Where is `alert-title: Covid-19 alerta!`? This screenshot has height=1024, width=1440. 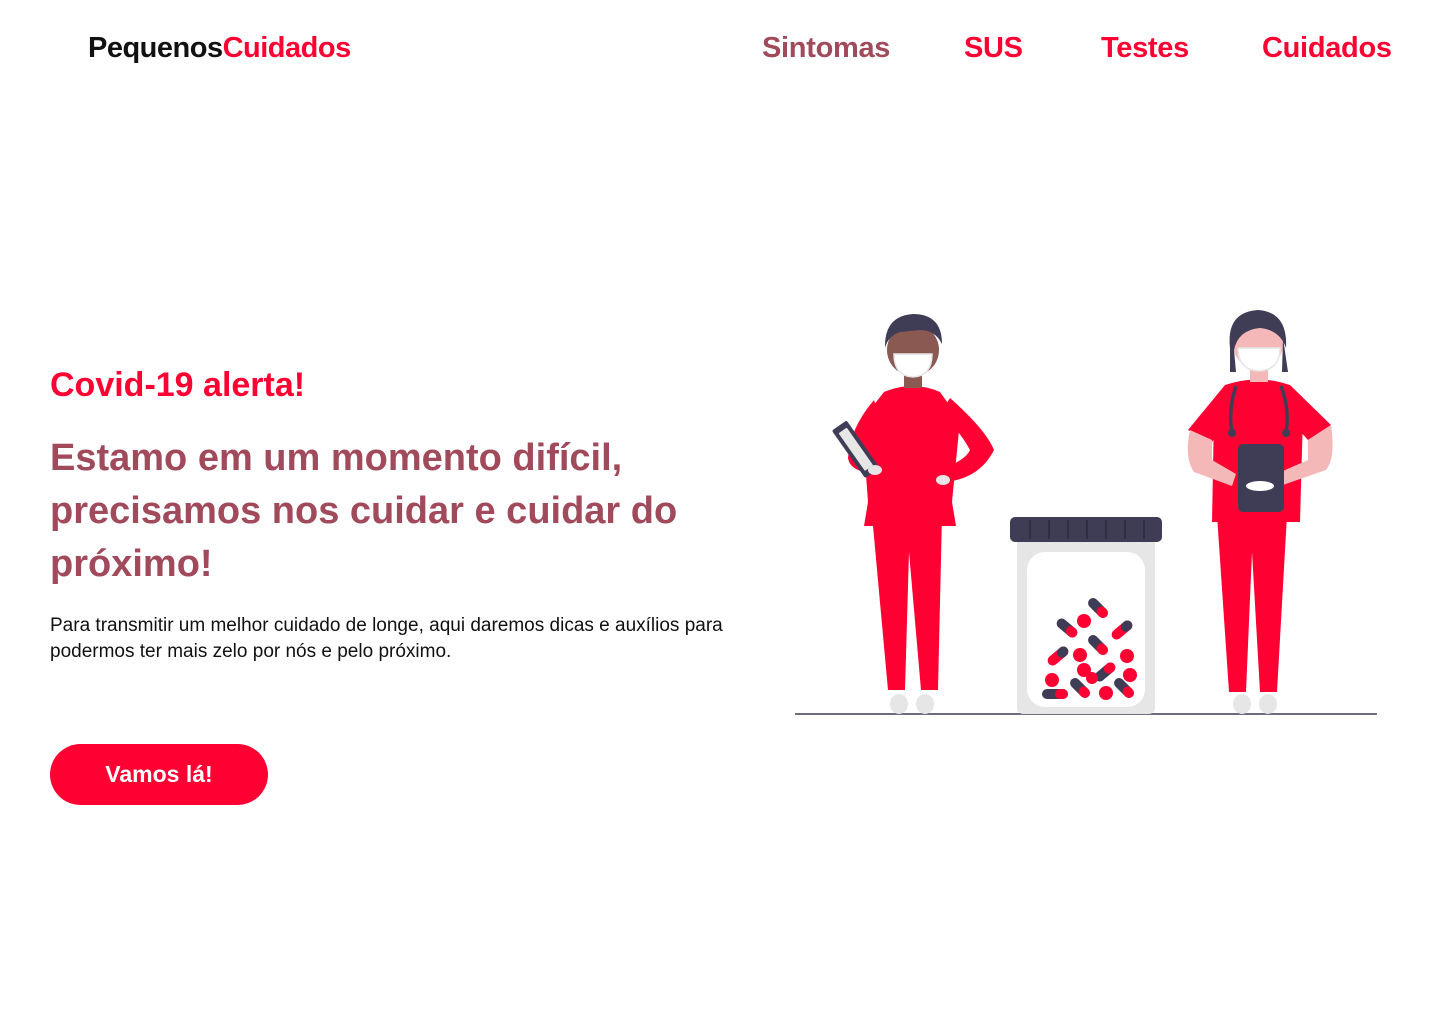 alert-title: Covid-19 alerta! is located at coordinates (178, 385).